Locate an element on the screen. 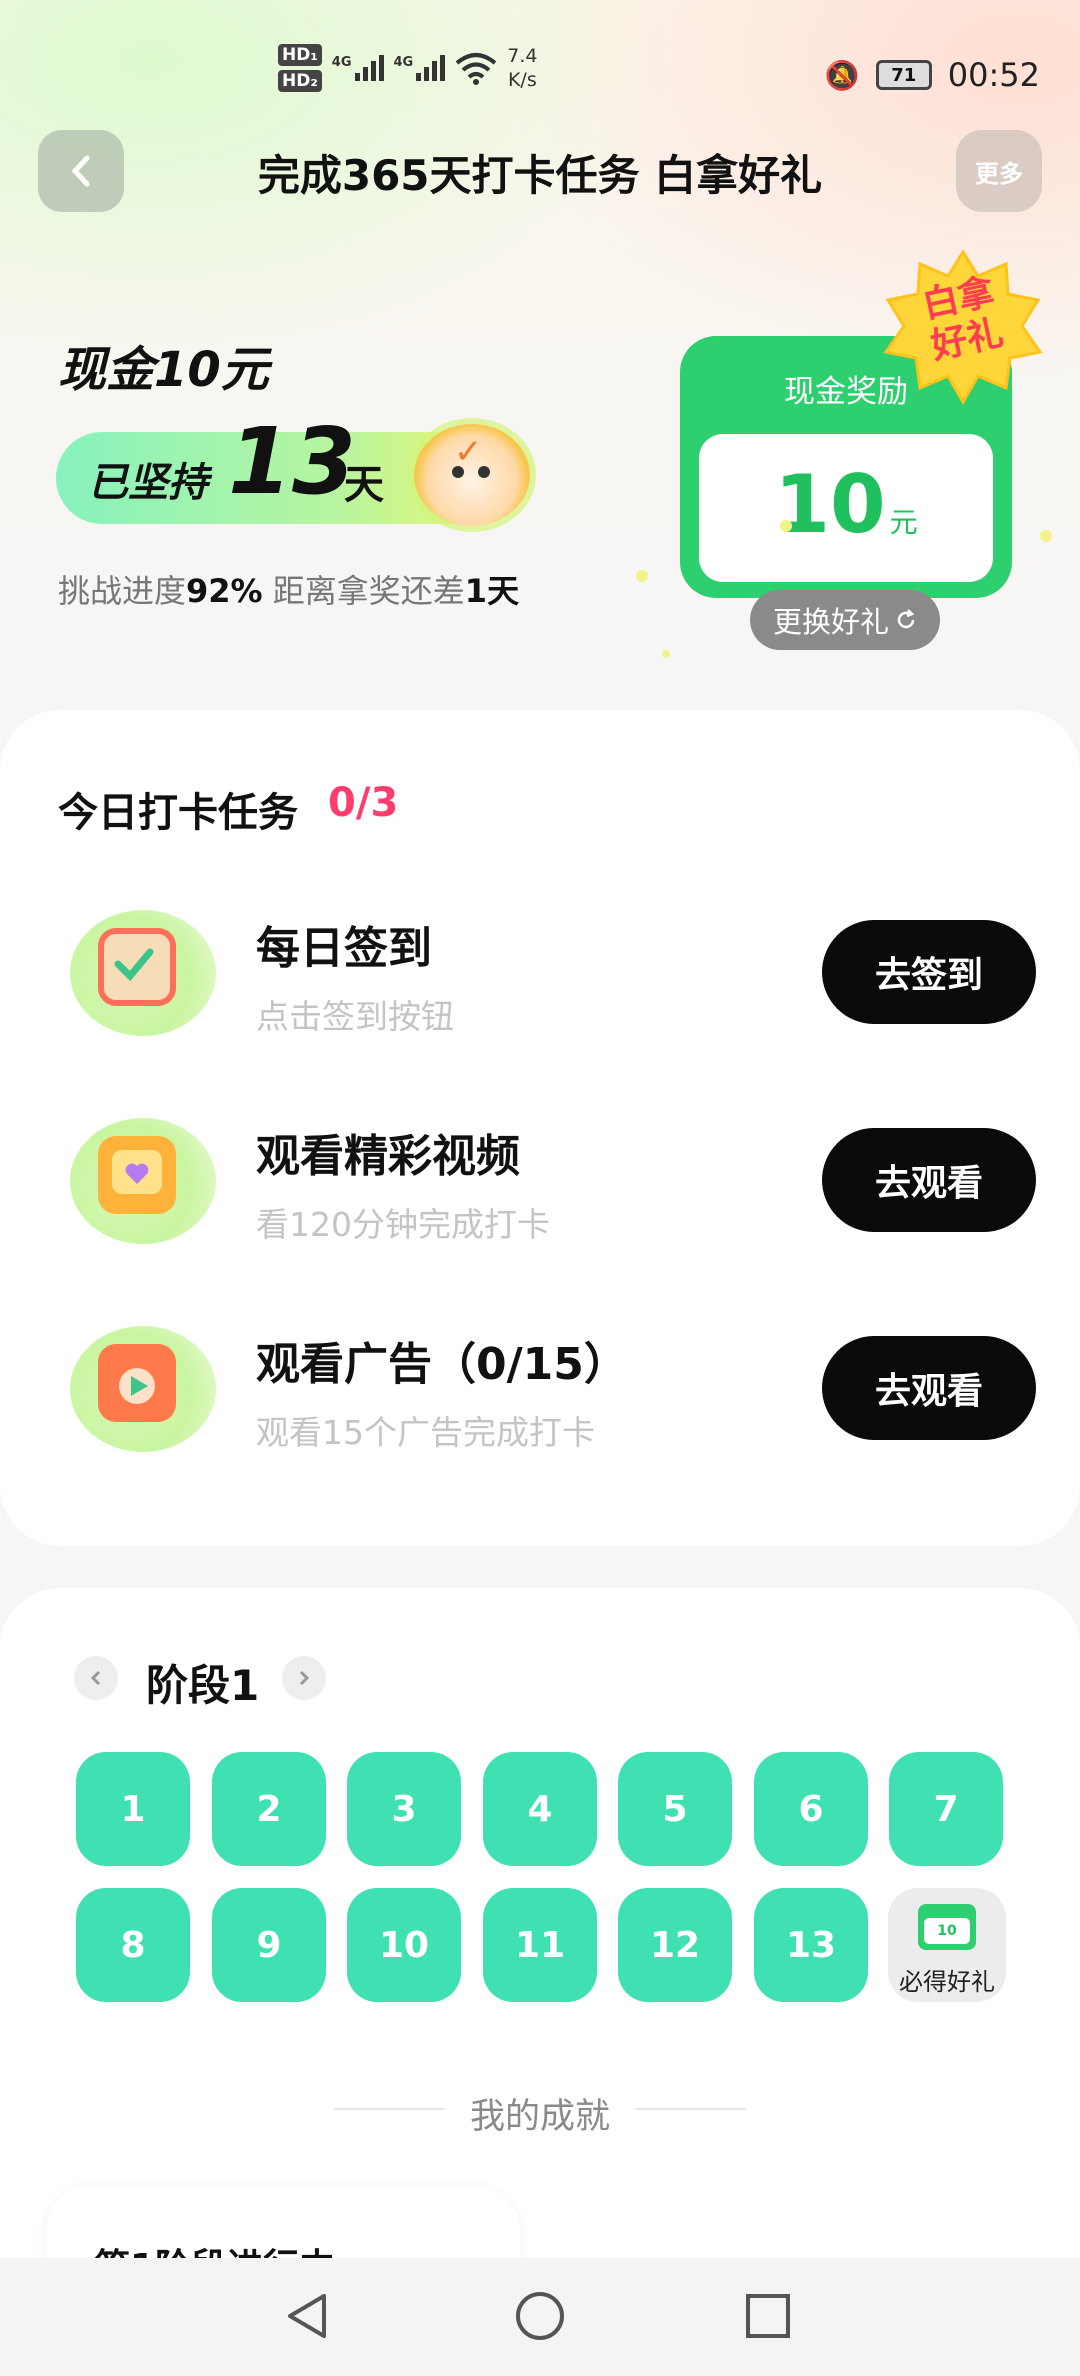 This screenshot has height=2376, width=1080. stage-title: 阶段1 is located at coordinates (203, 1685).